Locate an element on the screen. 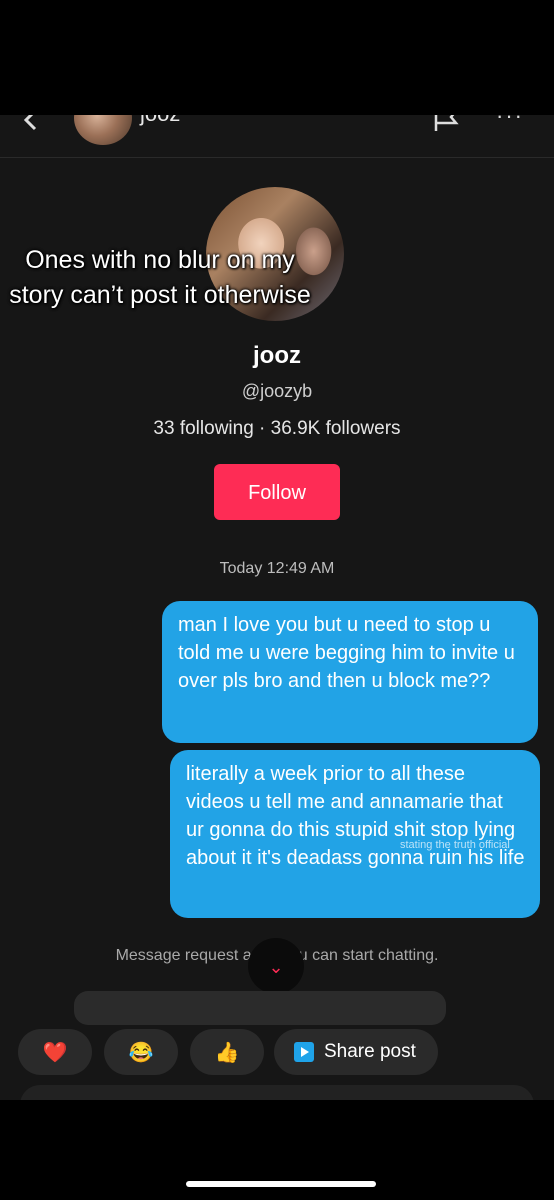 This screenshot has width=554, height=1200. header-username: jooz is located at coordinates (160, 121).